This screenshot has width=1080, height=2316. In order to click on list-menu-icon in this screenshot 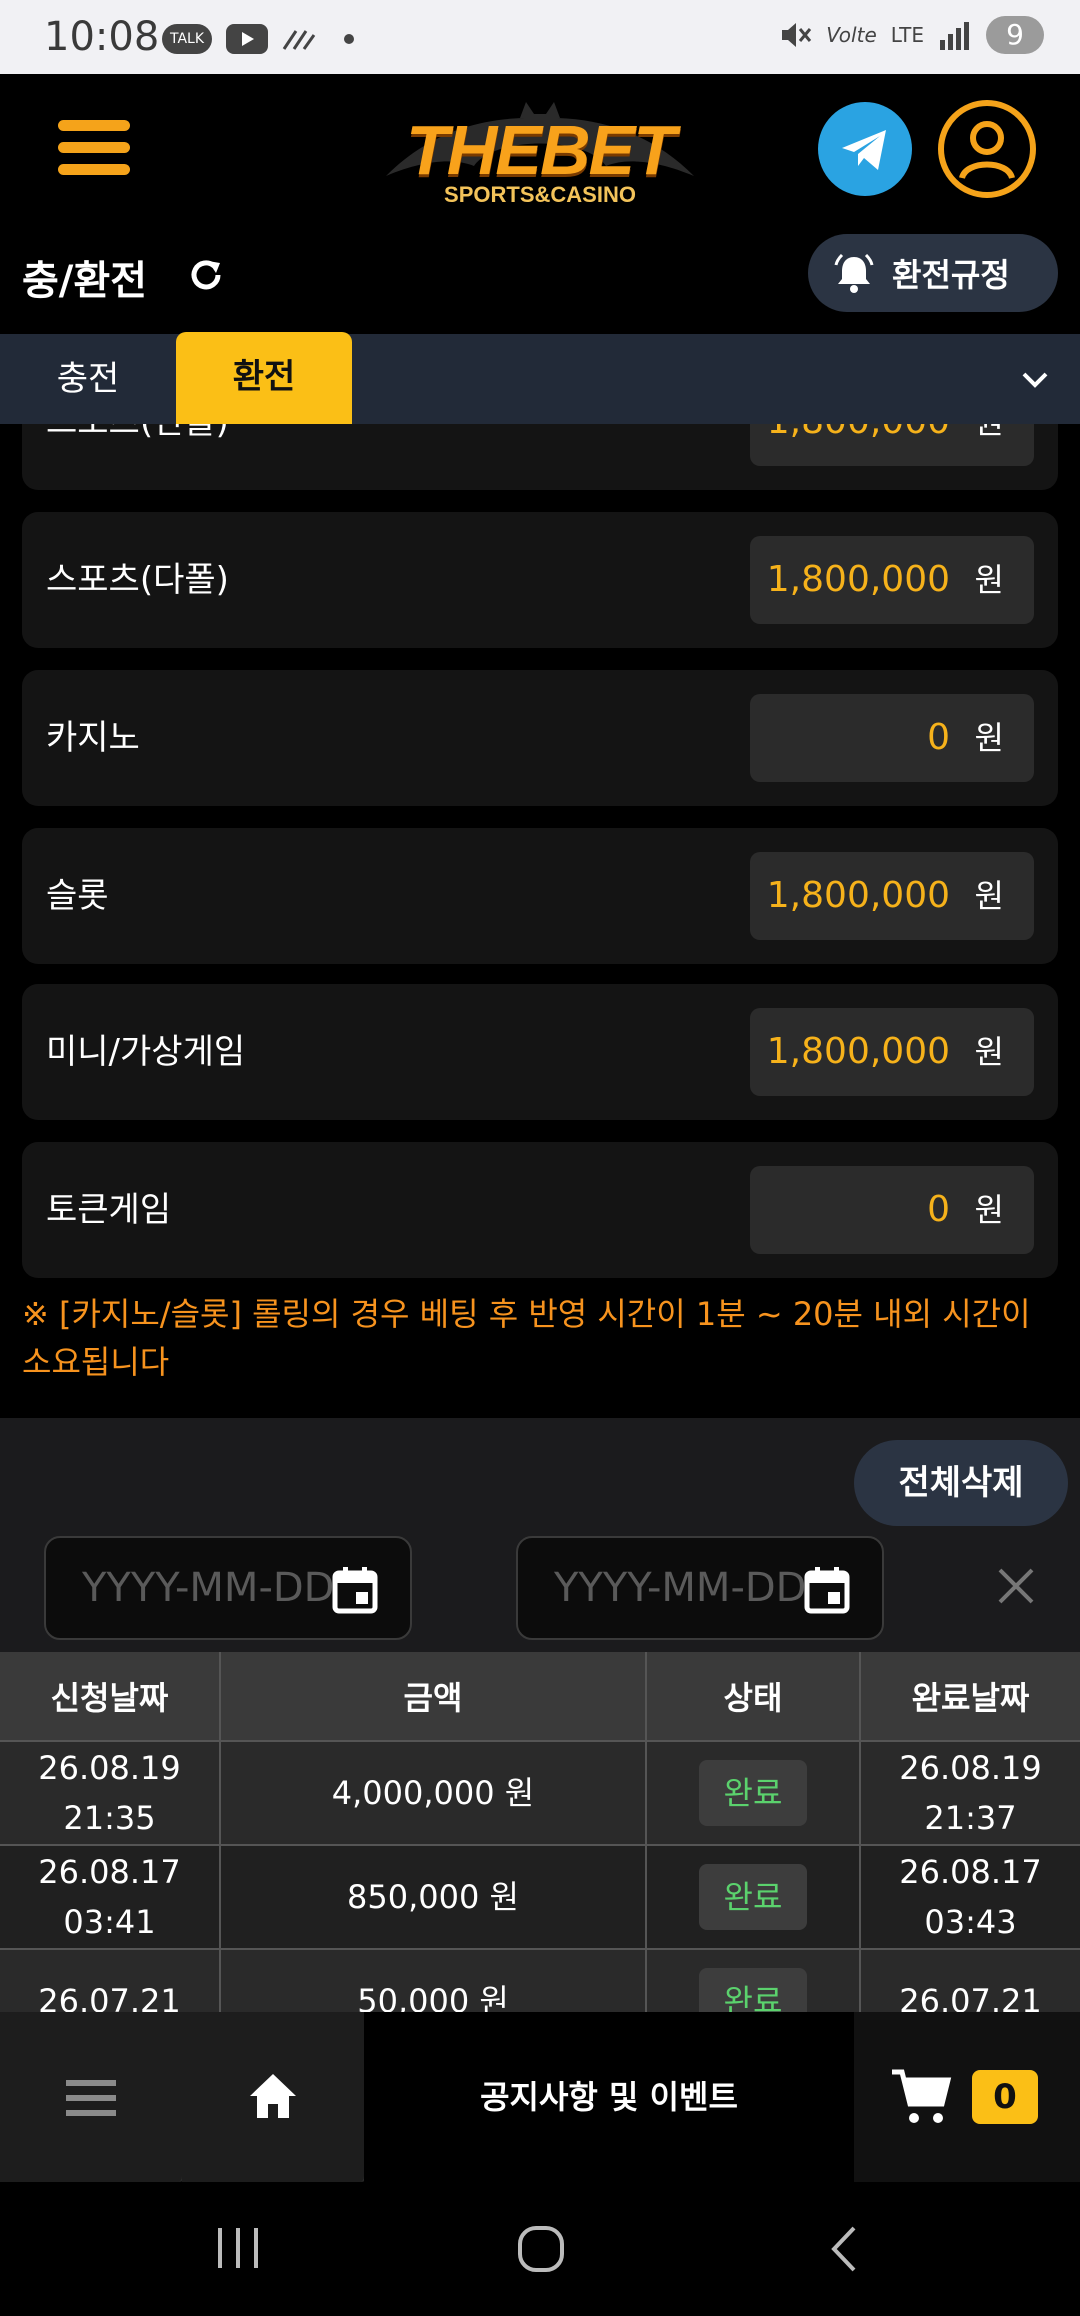, I will do `click(91, 2098)`.